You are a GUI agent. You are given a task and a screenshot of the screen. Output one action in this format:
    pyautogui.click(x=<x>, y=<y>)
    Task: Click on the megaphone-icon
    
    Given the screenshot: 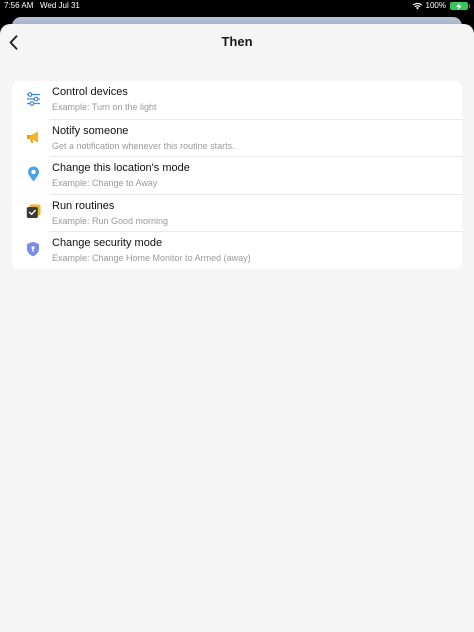 What is the action you would take?
    pyautogui.click(x=33, y=137)
    